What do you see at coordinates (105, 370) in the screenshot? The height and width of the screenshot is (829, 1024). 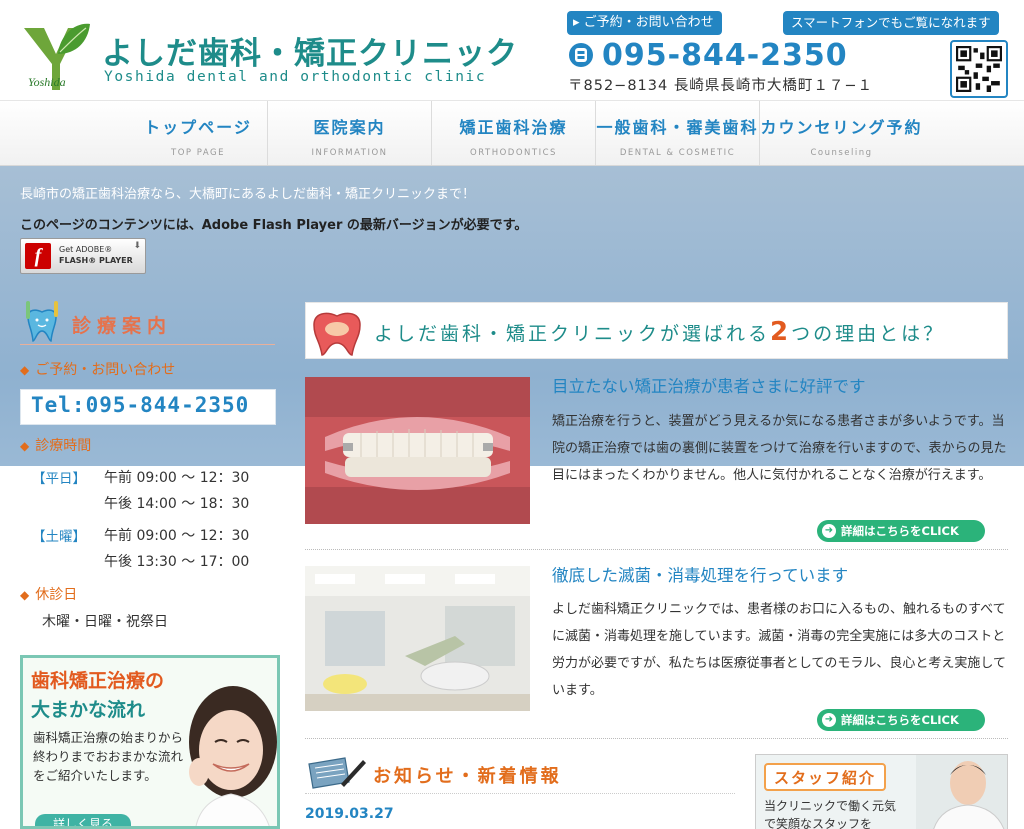 I see `contact-heading-text: ご予約・お問い合わせ` at bounding box center [105, 370].